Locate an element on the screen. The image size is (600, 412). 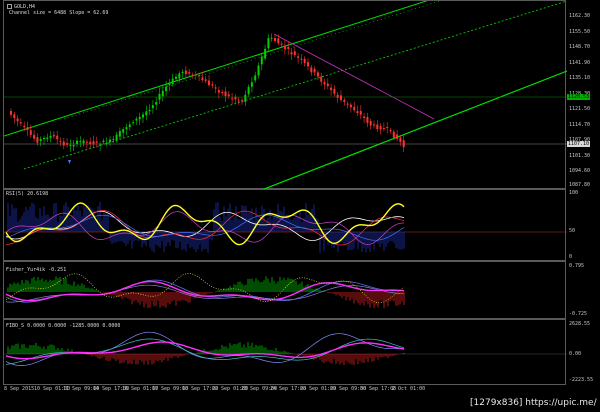
fibo-chart is located at coordinates (285, 348).